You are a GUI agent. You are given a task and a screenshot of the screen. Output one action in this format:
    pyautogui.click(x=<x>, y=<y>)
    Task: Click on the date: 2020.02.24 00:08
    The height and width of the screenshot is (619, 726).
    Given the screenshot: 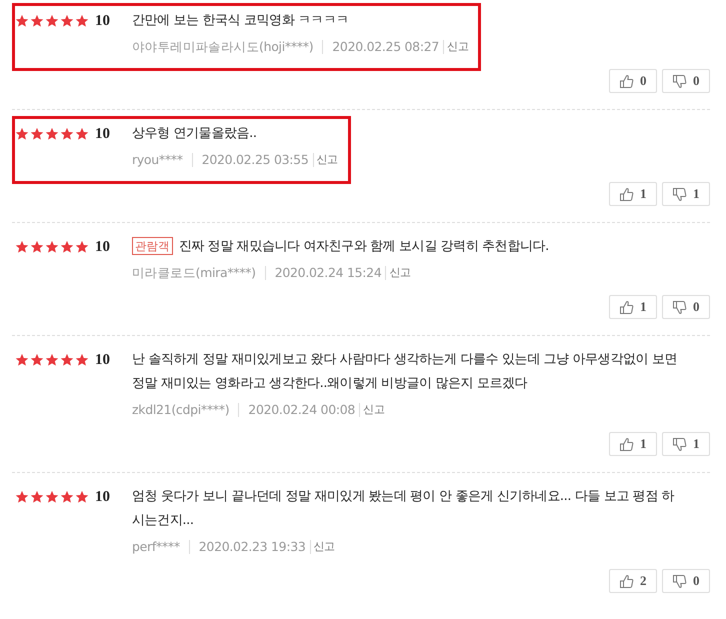 What is the action you would take?
    pyautogui.click(x=297, y=410)
    